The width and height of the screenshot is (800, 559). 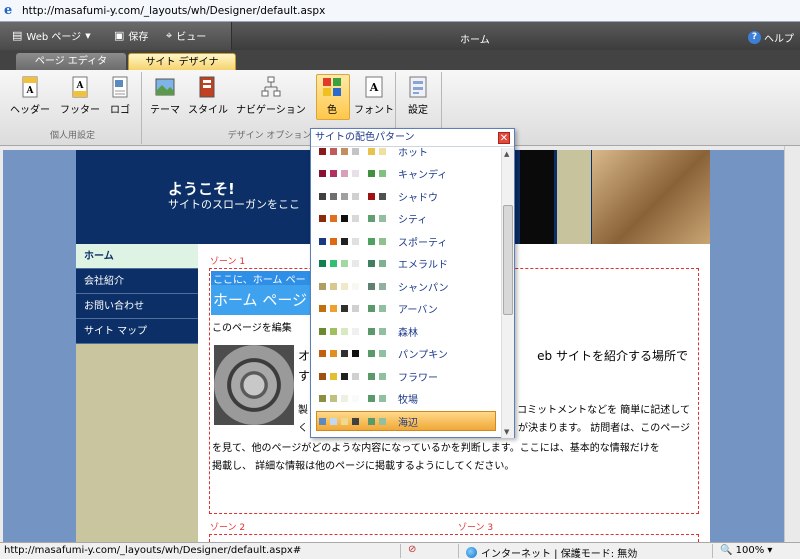 What do you see at coordinates (471, 552) in the screenshot?
I see `globe-icon` at bounding box center [471, 552].